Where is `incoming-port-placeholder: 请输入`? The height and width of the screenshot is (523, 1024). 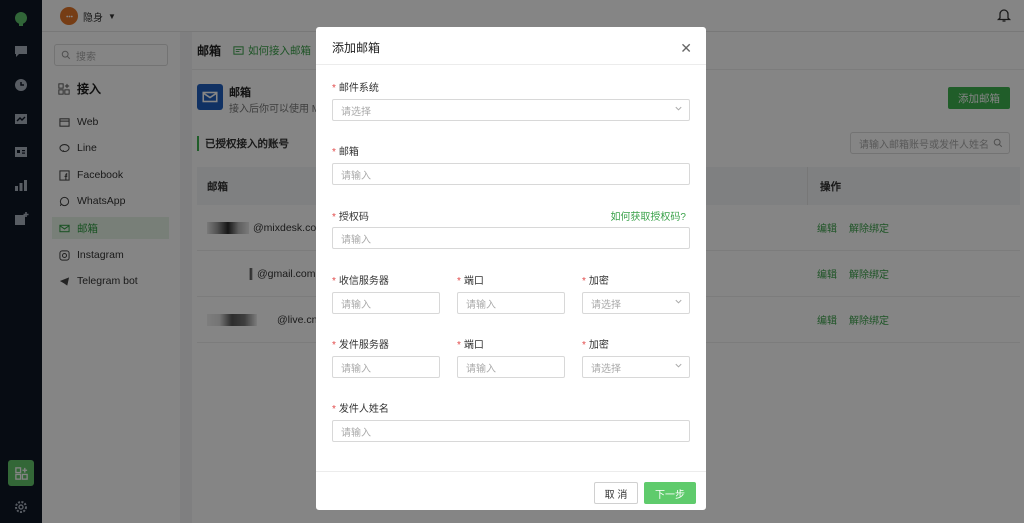 incoming-port-placeholder: 请输入 is located at coordinates (481, 305).